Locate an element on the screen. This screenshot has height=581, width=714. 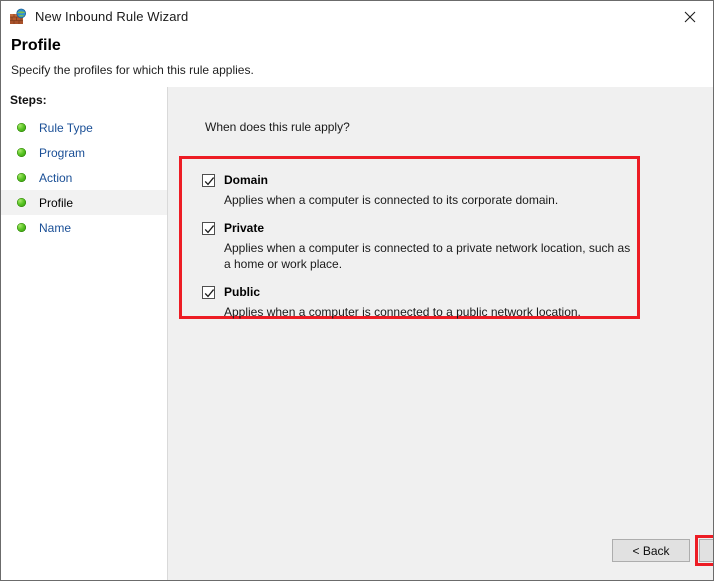
profile-label: Private is located at coordinates (244, 228).